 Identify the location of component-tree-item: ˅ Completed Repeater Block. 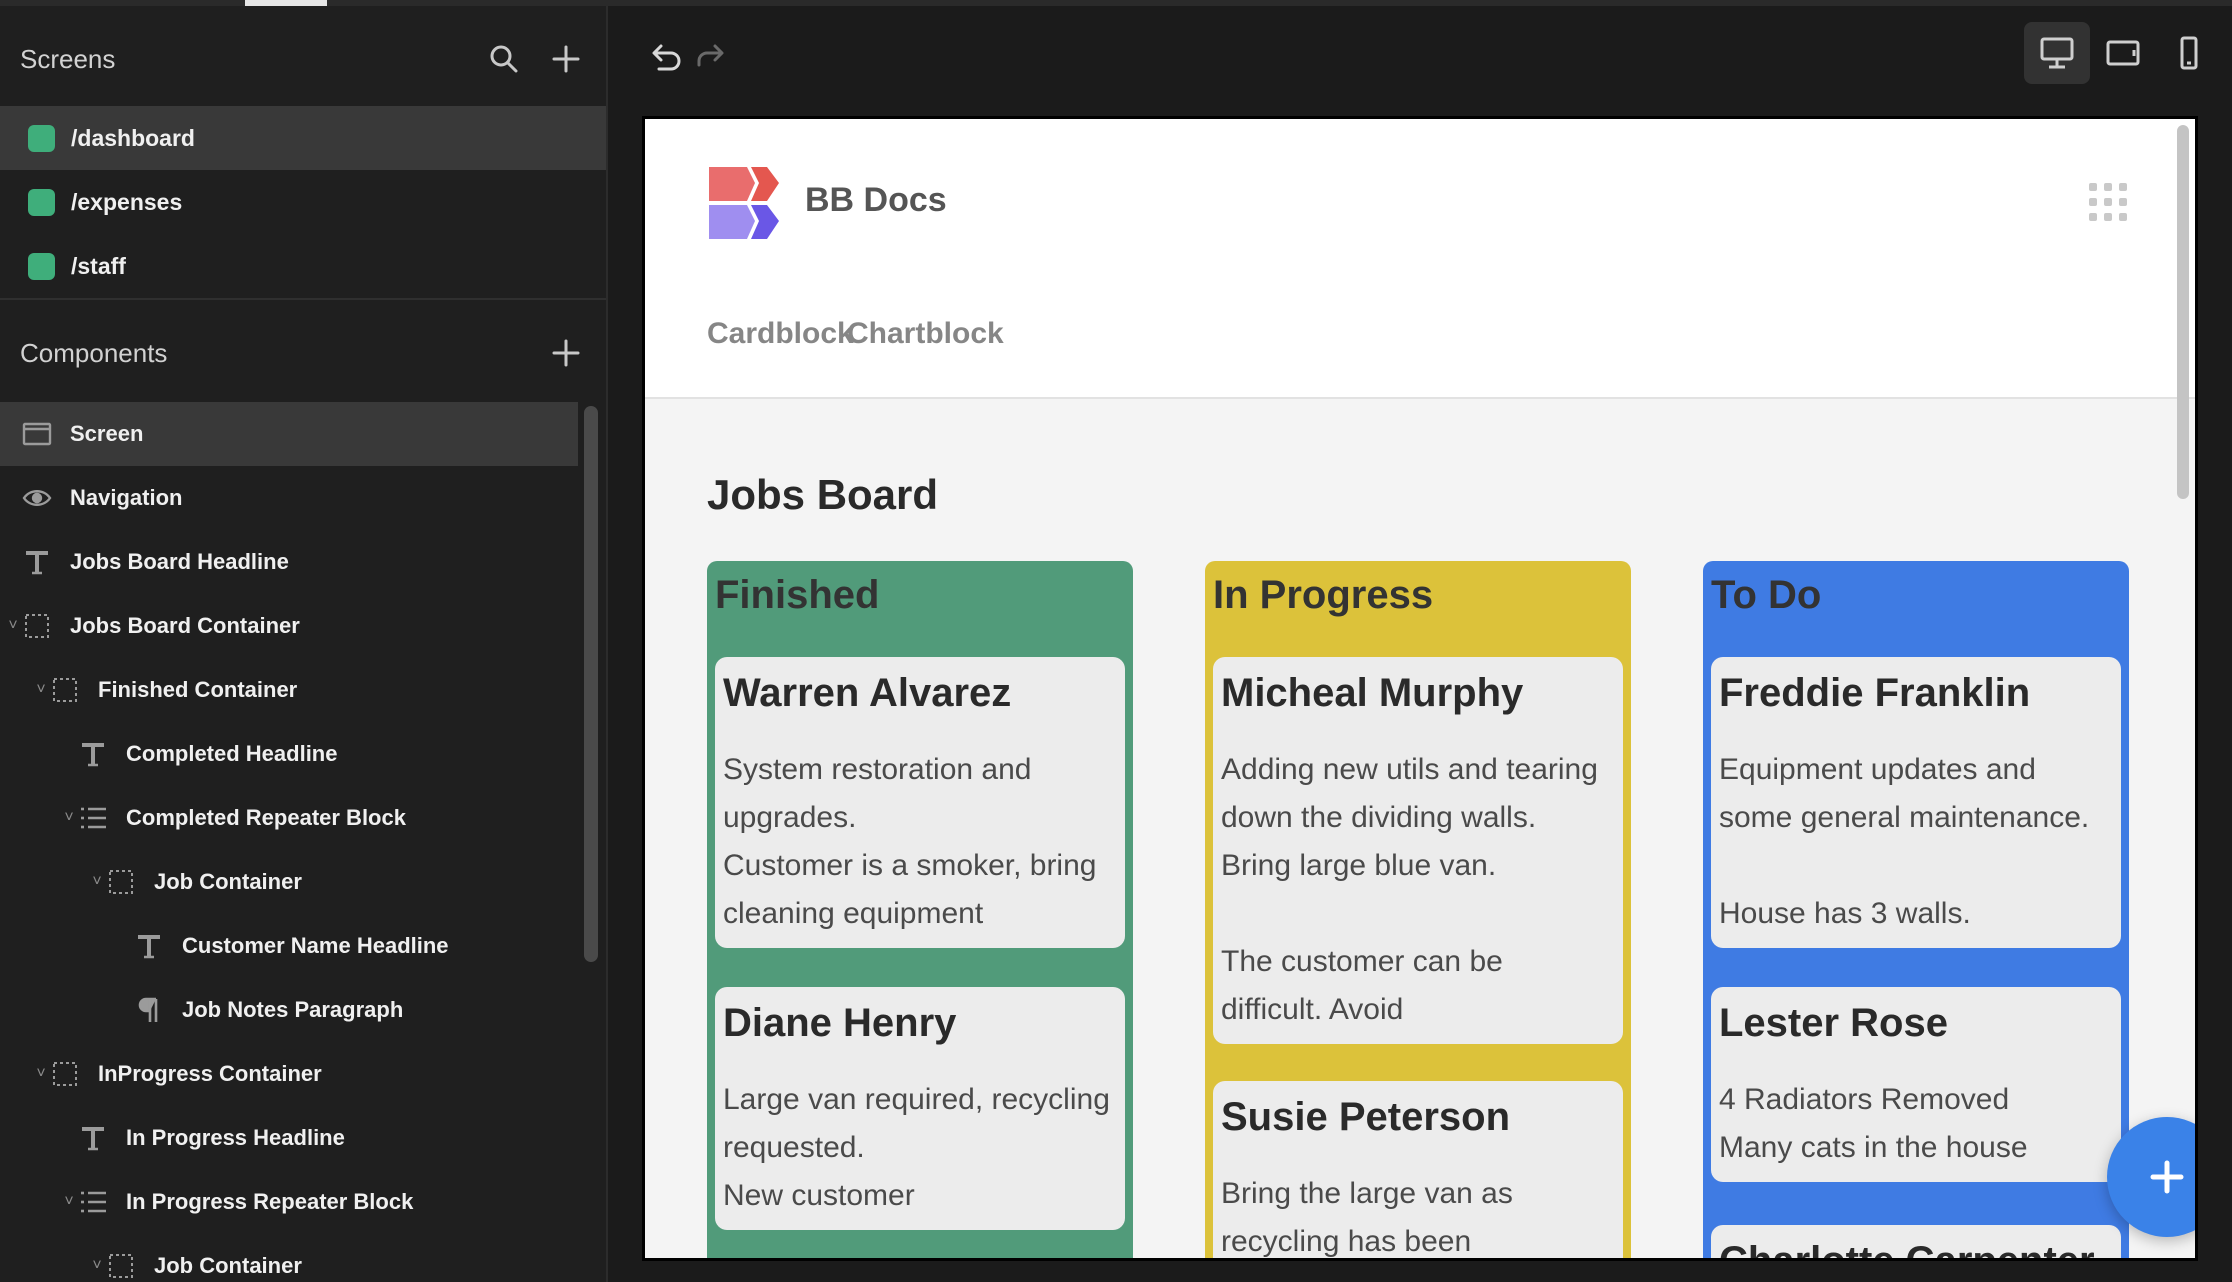
(289, 818).